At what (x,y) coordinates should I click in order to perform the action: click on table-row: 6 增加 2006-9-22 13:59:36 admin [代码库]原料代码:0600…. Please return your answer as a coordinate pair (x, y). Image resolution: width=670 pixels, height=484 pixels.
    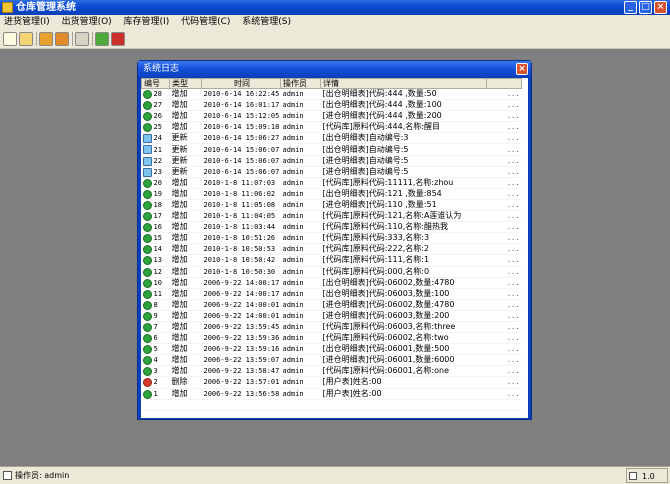
    Looking at the image, I should click on (331, 338).